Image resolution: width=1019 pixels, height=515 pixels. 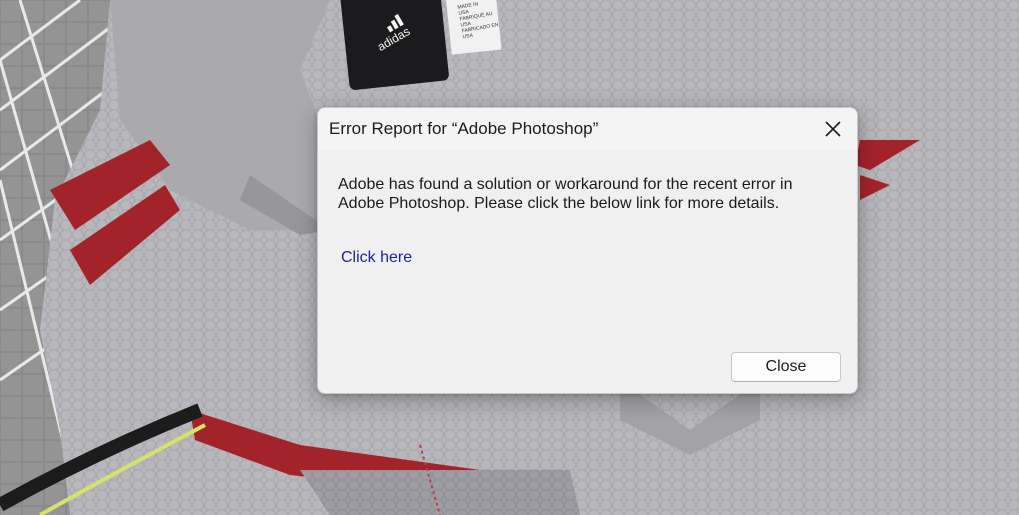 What do you see at coordinates (464, 128) in the screenshot?
I see `dialog-title: Error Report for “Adobe Photoshop”` at bounding box center [464, 128].